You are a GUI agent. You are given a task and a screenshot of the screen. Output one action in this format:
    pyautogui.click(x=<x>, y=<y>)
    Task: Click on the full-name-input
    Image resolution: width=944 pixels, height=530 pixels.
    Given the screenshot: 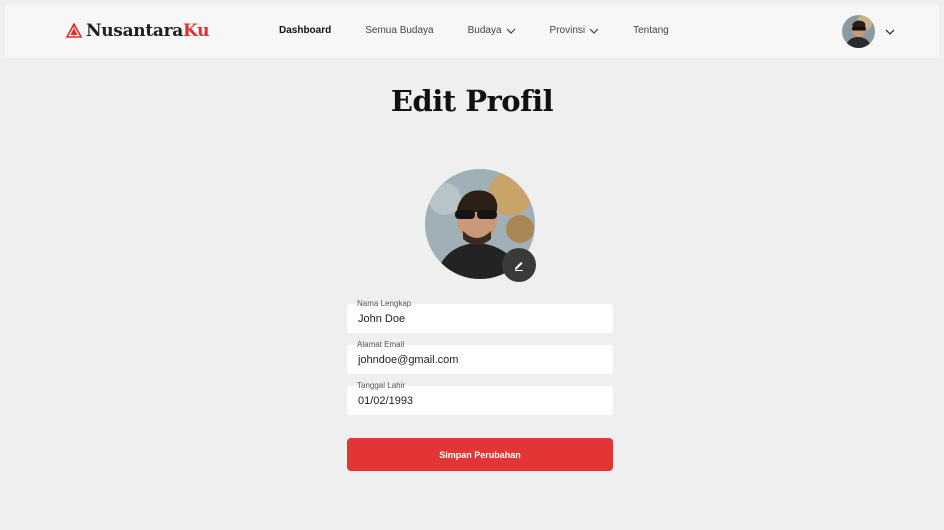 What is the action you would take?
    pyautogui.click(x=478, y=319)
    